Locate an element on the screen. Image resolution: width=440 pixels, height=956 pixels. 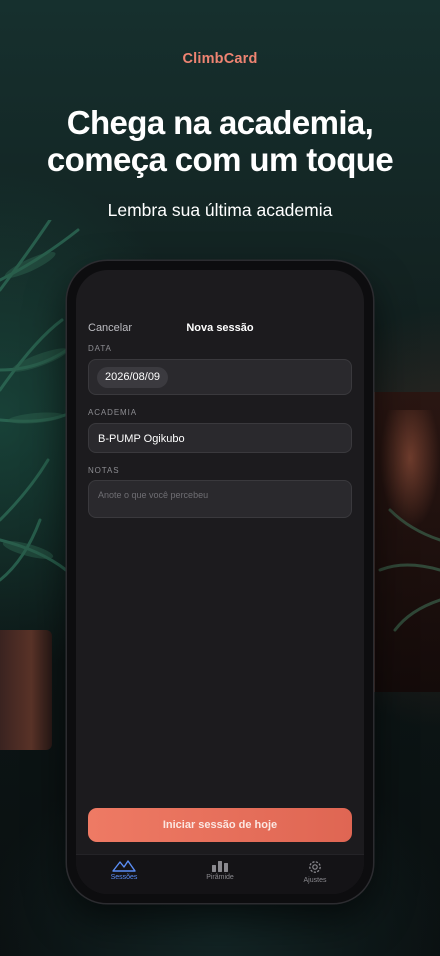
right-plant-decoration is located at coordinates (409, 570).